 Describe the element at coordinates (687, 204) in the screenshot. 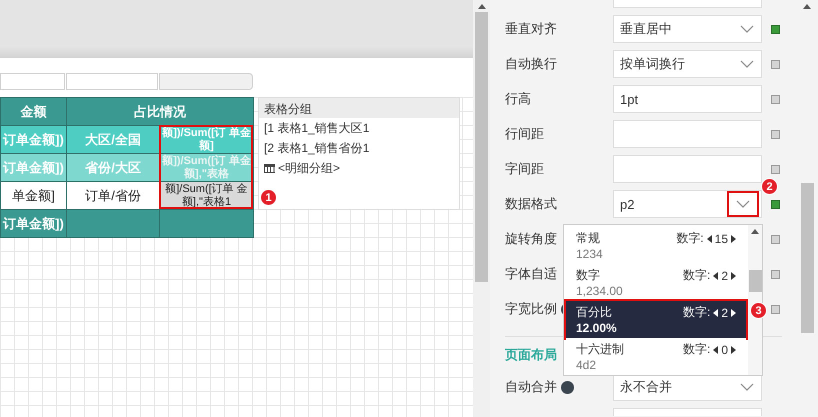

I see `select-field: p2` at that location.